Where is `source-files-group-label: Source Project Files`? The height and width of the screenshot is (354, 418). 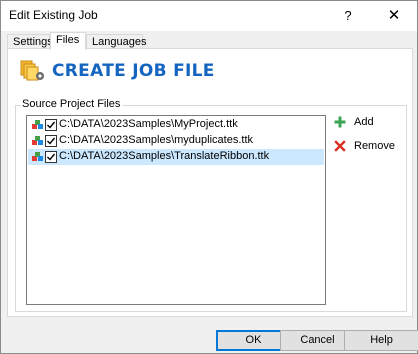
source-files-group-label: Source Project Files is located at coordinates (71, 104).